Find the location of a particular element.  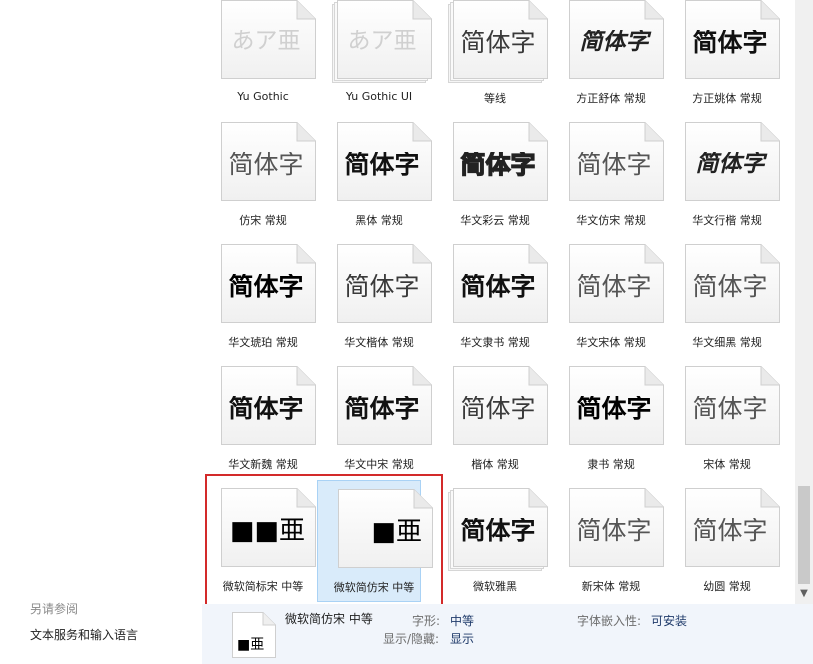

font-name-label: 华文新魏 常规 is located at coordinates (263, 464).